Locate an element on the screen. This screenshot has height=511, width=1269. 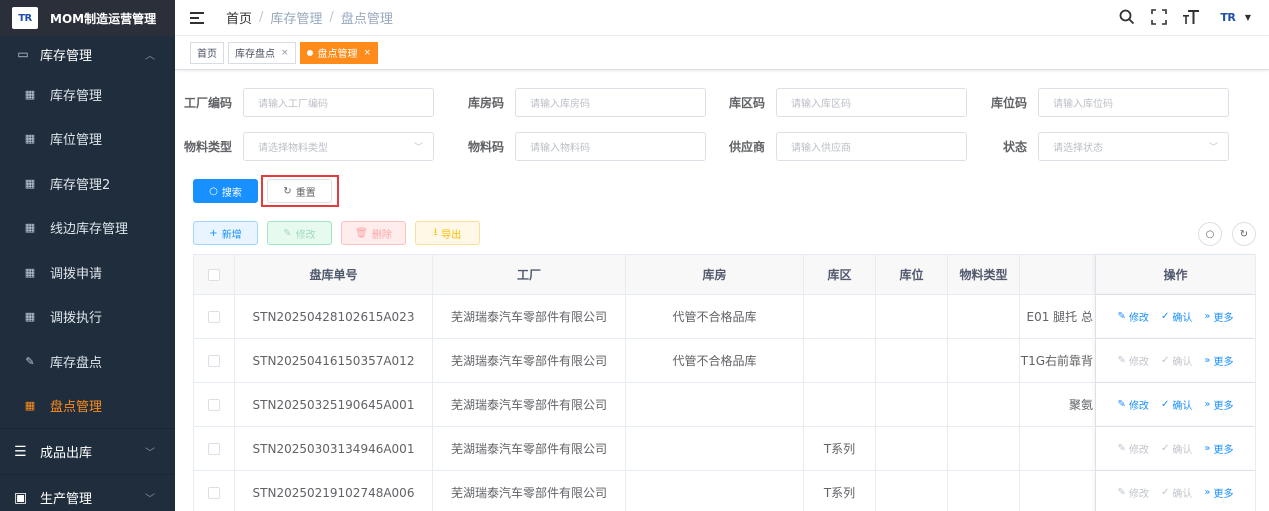
fullscreen-icon is located at coordinates (1159, 17).